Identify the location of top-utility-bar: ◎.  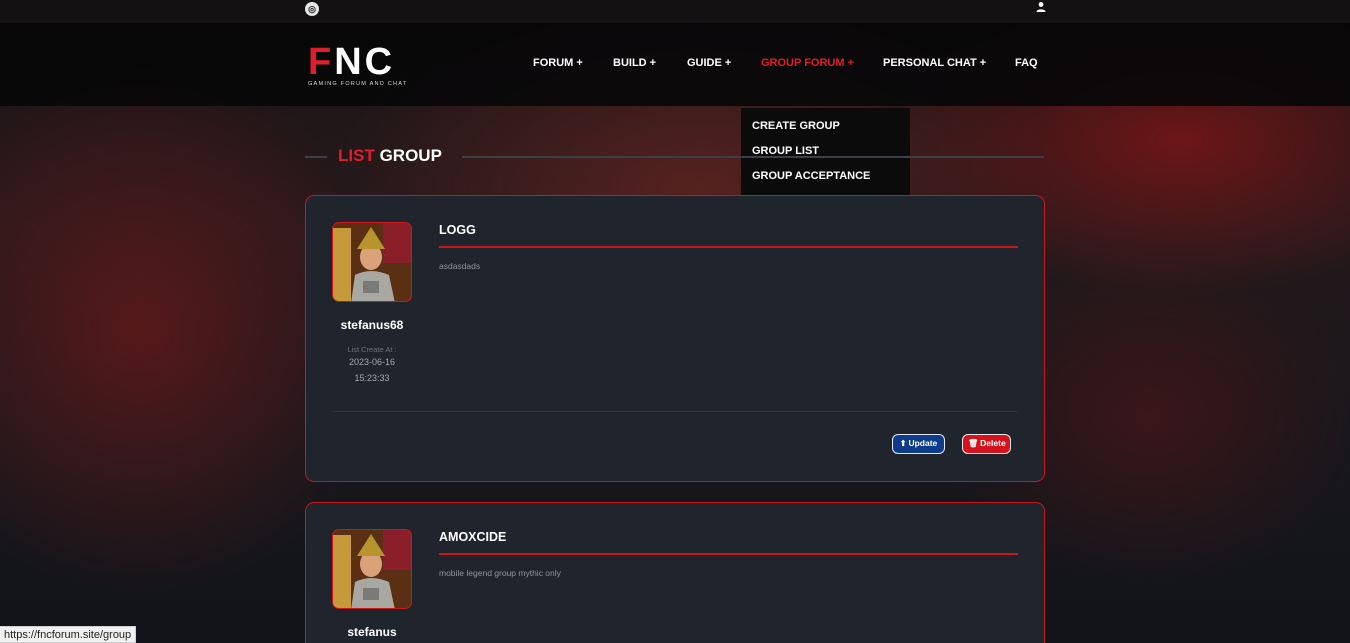
(675, 11).